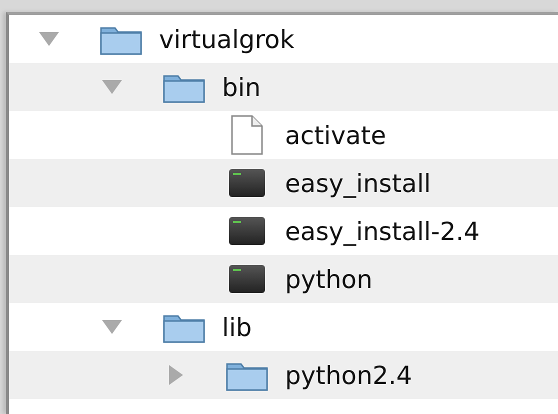  Describe the element at coordinates (237, 327) in the screenshot. I see `file-name: lib` at that location.